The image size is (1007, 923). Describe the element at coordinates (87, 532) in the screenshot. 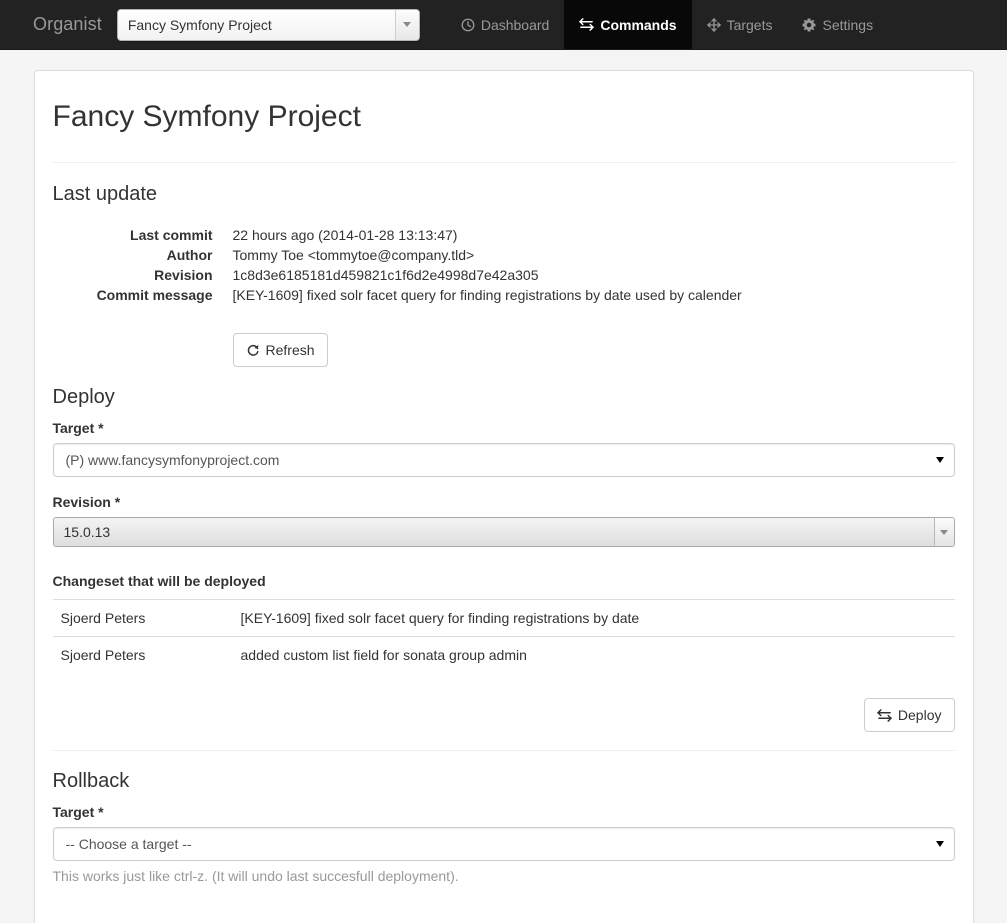

I see `deploy-revision-value: 15.0.13` at that location.